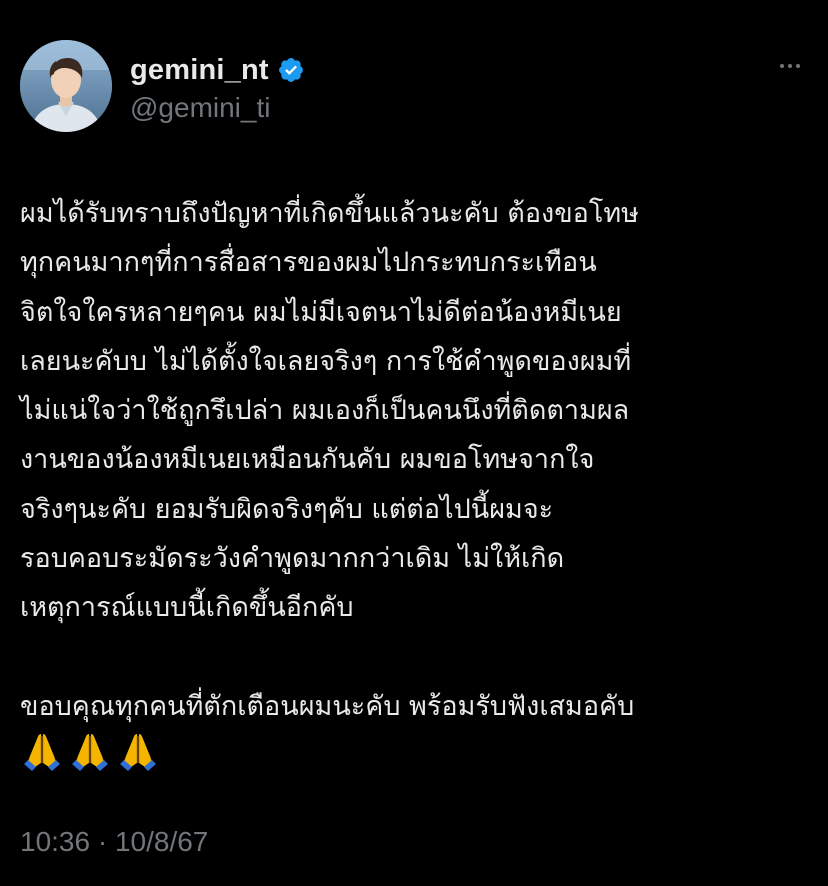  Describe the element at coordinates (187, 608) in the screenshot. I see `tweet-line: เหตุการณ์แบบนี้เกิดขึ้นอีกคับ` at that location.